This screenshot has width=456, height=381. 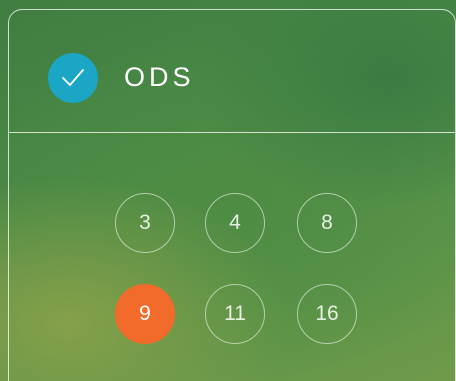 I want to click on goal-option-8: 8, so click(x=327, y=223).